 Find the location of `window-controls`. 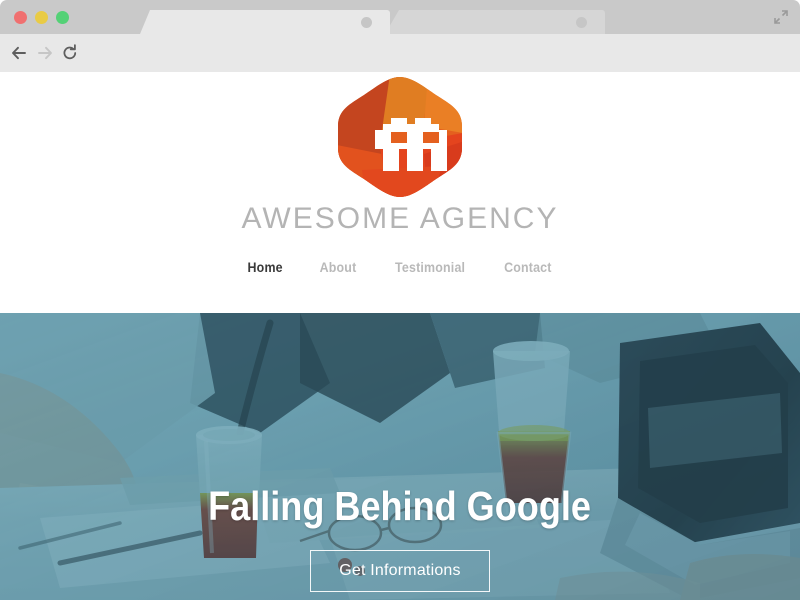

window-controls is located at coordinates (41, 17).